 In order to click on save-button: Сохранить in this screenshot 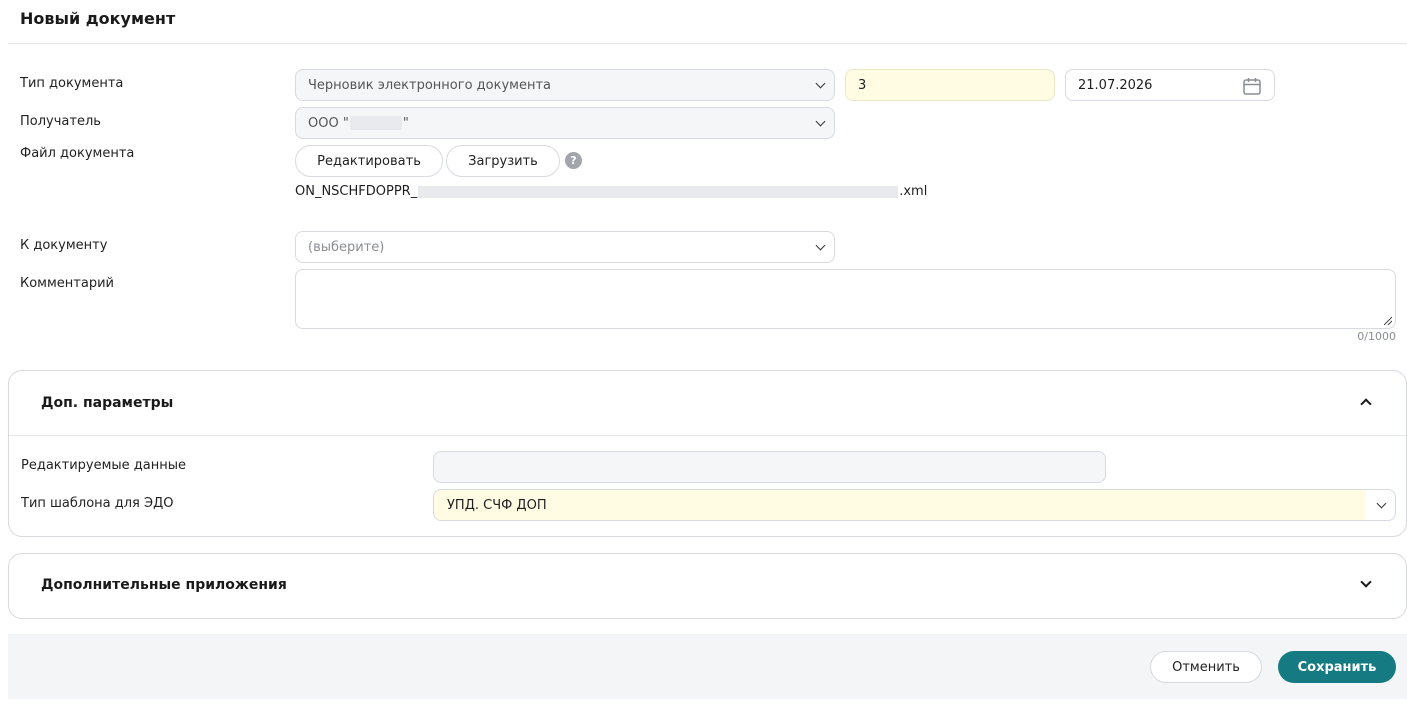, I will do `click(1337, 667)`.